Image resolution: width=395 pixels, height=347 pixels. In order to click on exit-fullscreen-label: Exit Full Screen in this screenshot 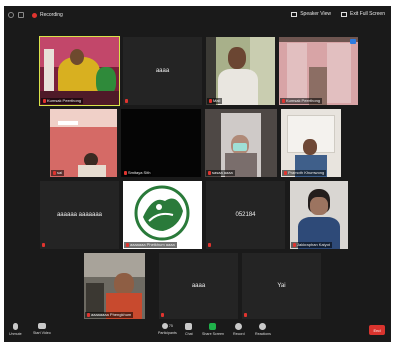, I will do `click(367, 14)`.